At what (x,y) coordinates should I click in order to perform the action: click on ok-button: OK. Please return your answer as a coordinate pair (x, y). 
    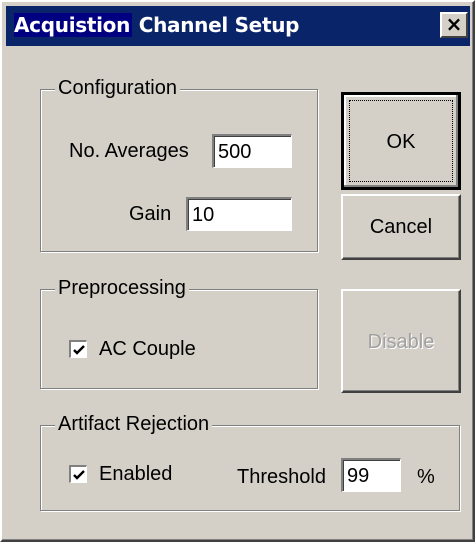
    Looking at the image, I should click on (401, 141).